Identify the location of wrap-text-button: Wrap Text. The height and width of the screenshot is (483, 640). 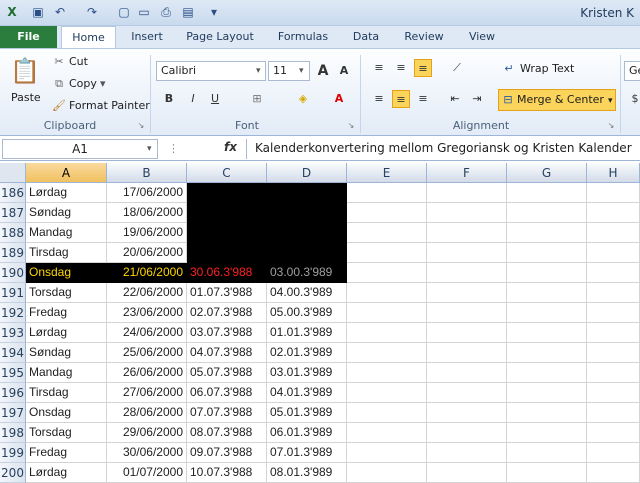
(547, 69).